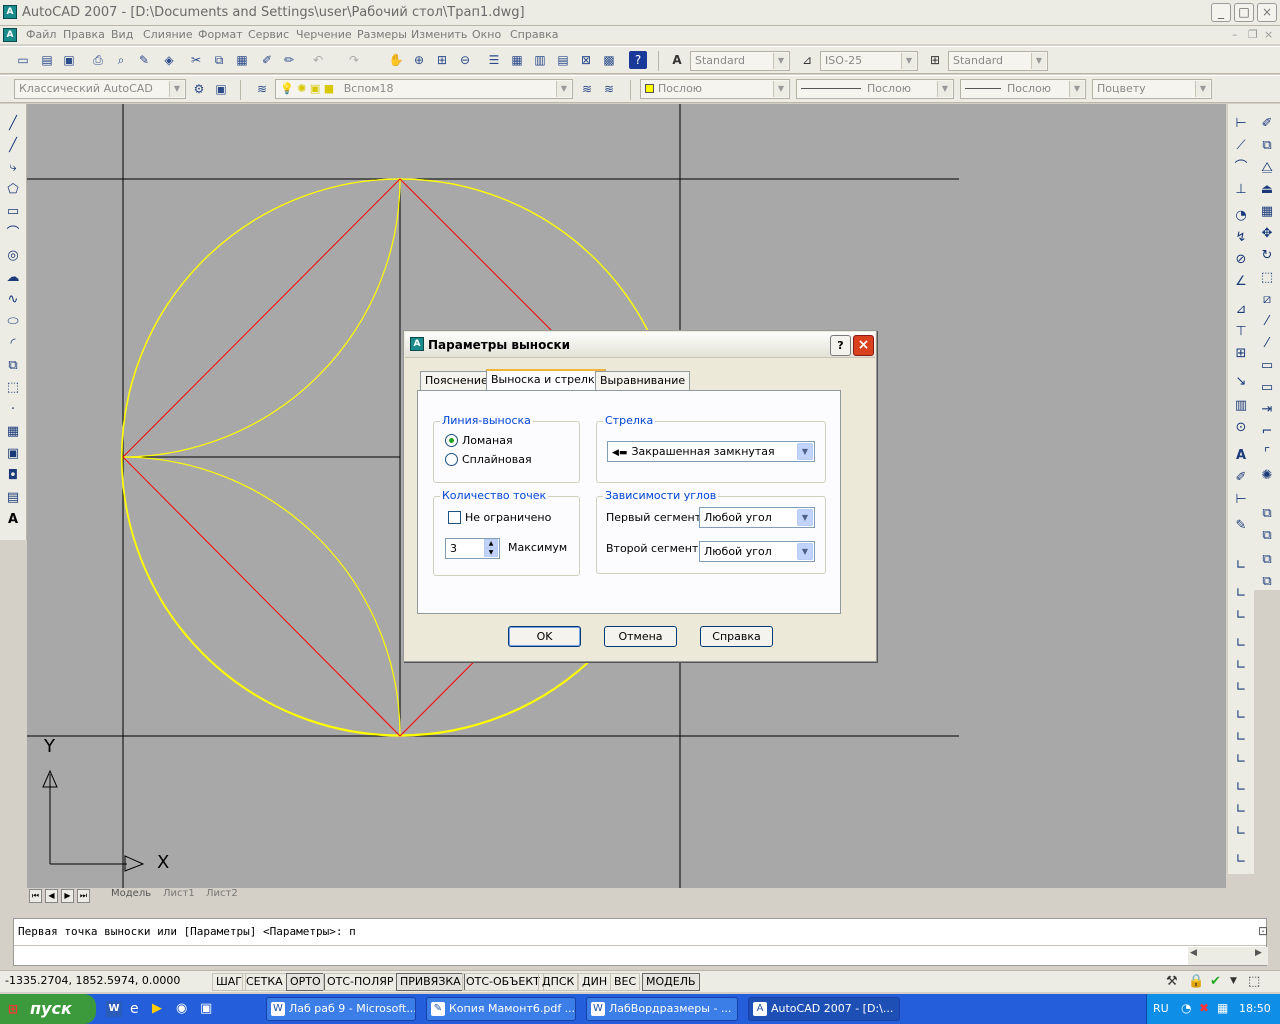 The image size is (1280, 1024). Describe the element at coordinates (23, 60) in the screenshot. I see `new-icon: ▭` at that location.